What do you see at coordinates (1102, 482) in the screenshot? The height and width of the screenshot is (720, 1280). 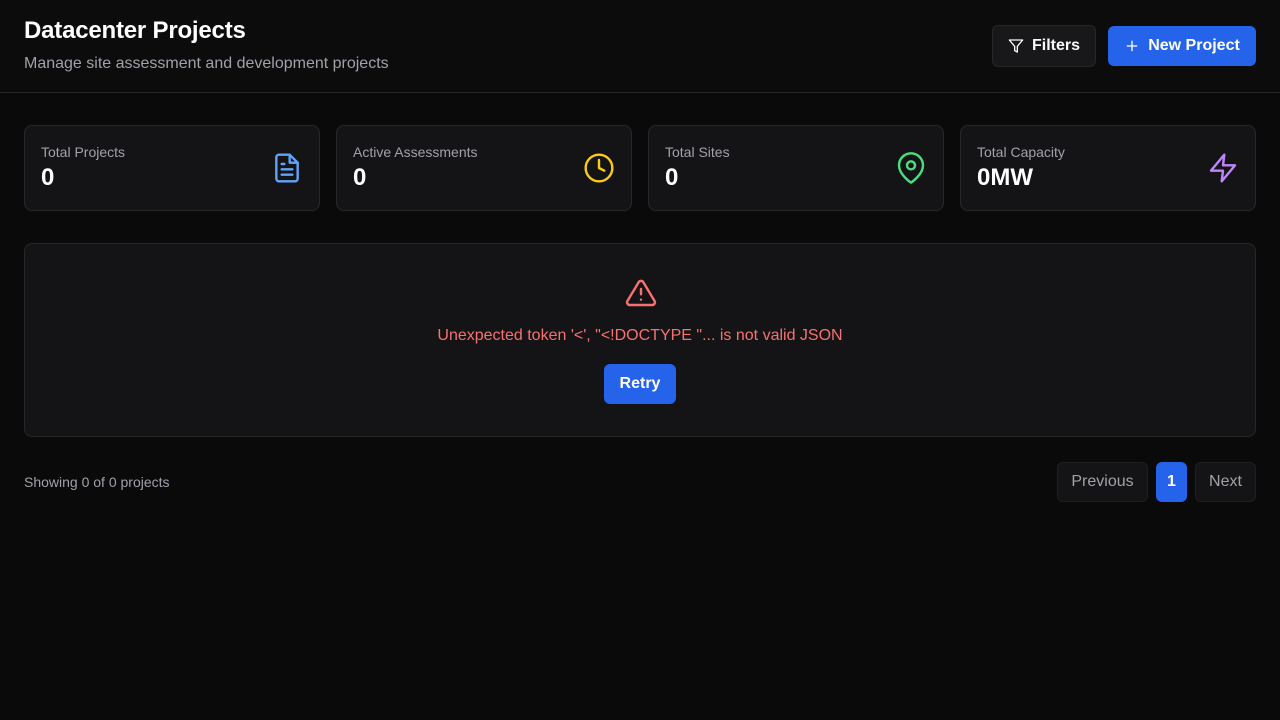 I see `previous-page-button: Previous` at bounding box center [1102, 482].